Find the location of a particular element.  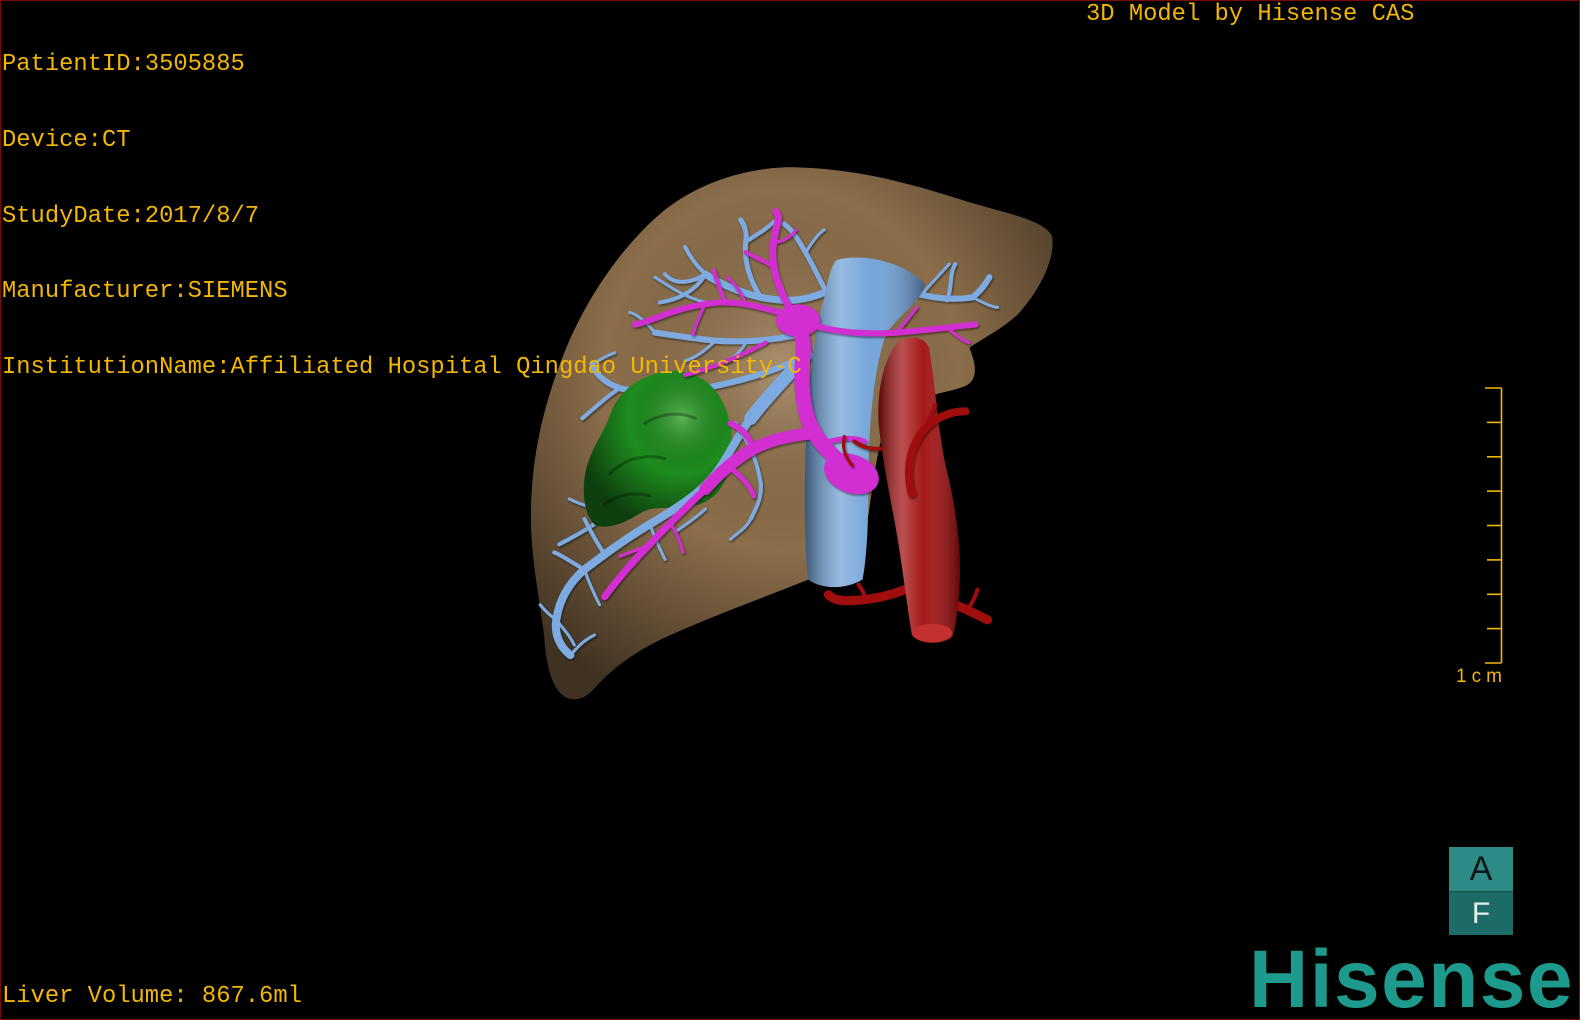

orientation-cube: A F is located at coordinates (1481, 891).